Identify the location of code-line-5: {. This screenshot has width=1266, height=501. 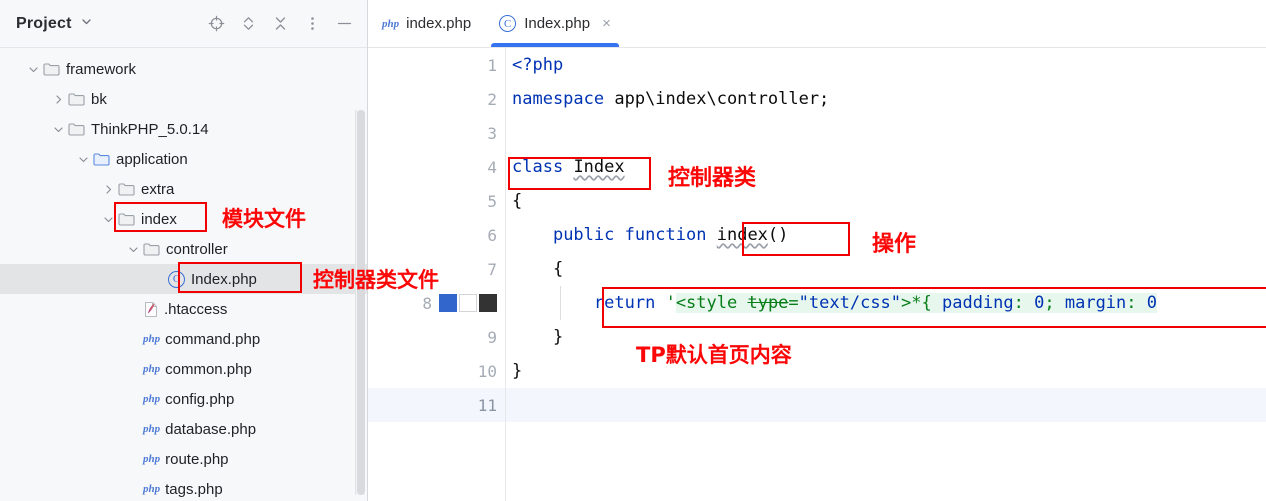
(886, 201).